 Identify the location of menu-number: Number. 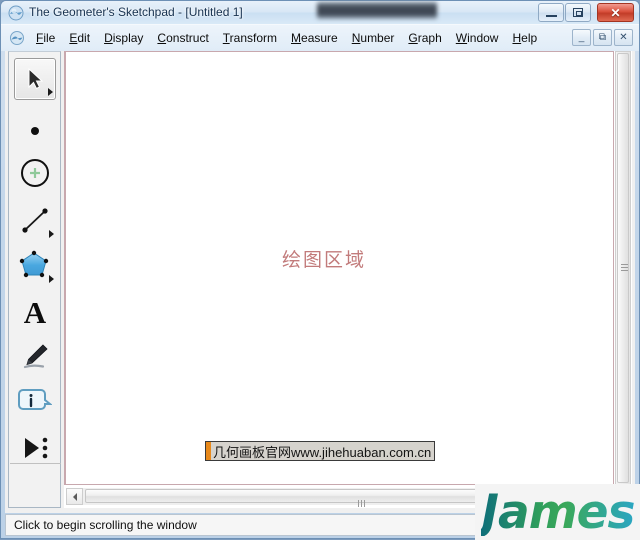
(373, 38).